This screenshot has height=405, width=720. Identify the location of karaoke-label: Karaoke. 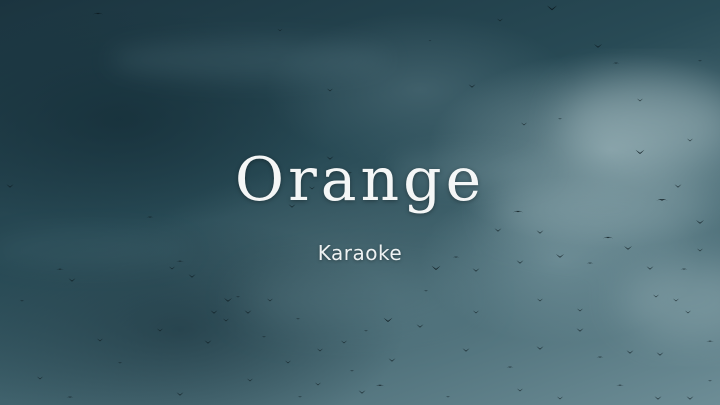
(360, 253).